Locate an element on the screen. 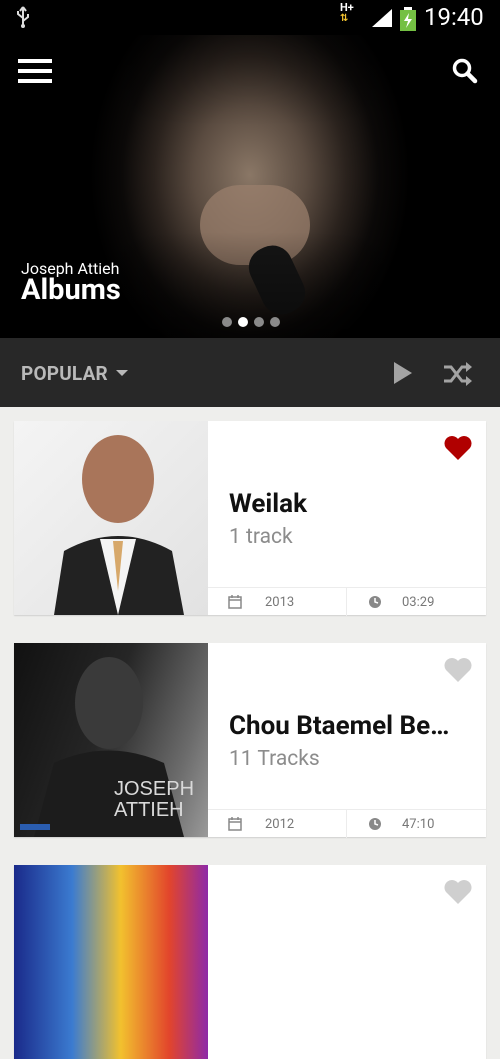 The image size is (500, 1059). album-duration: 03:29 is located at coordinates (418, 602).